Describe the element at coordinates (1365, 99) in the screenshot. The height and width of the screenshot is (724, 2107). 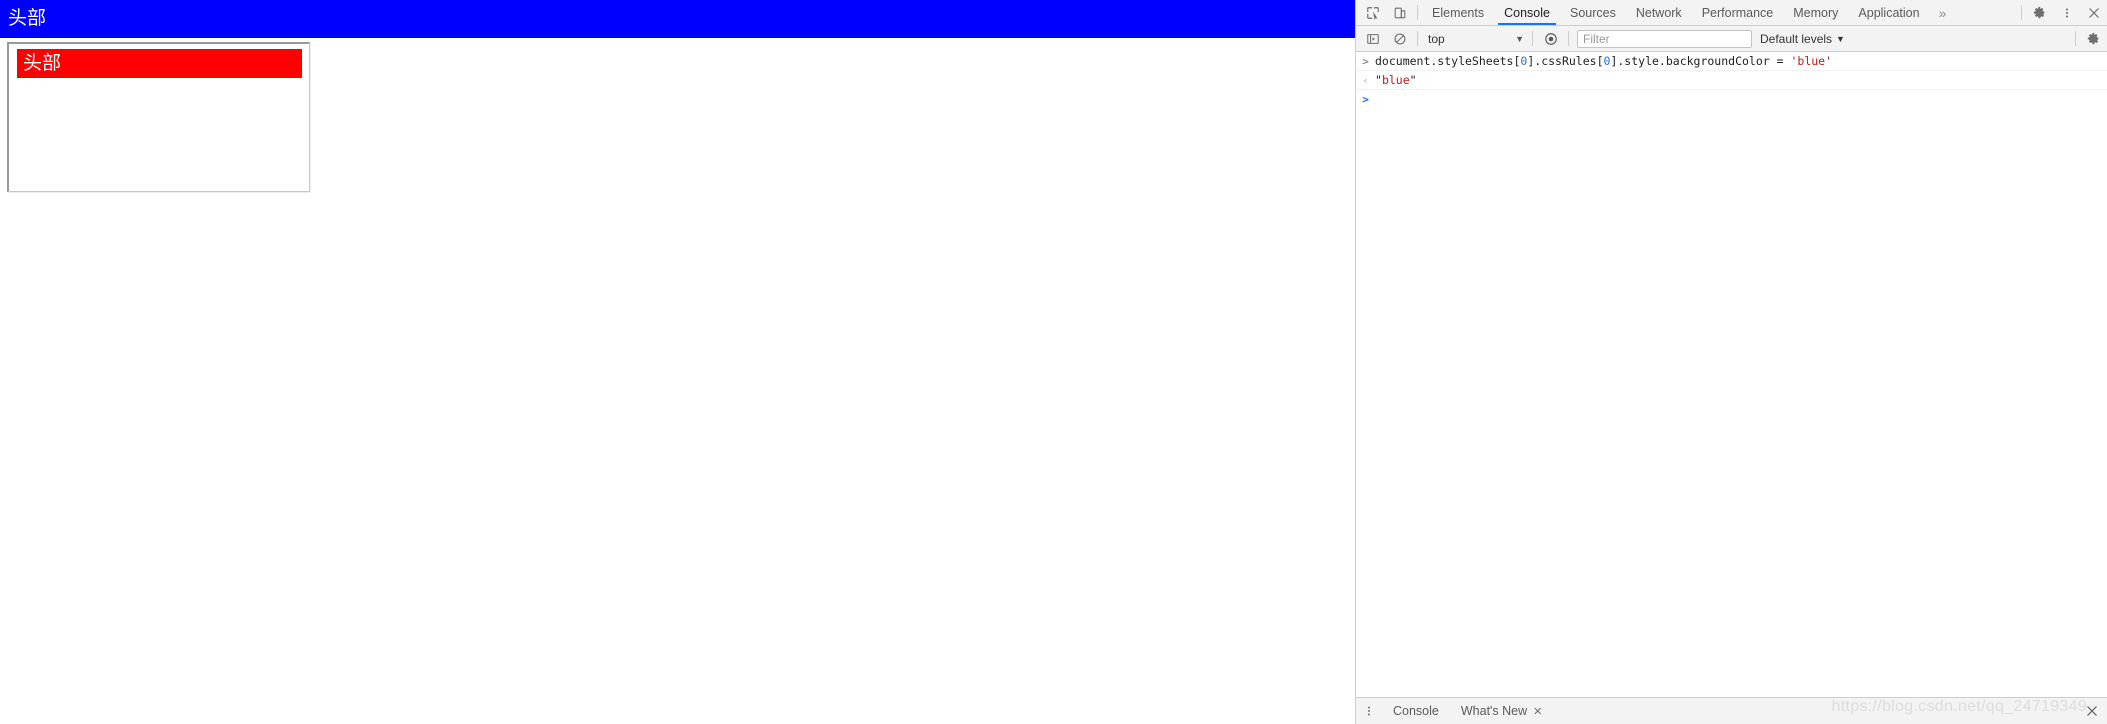
I see `console-prompt-arrow-icon: >` at that location.